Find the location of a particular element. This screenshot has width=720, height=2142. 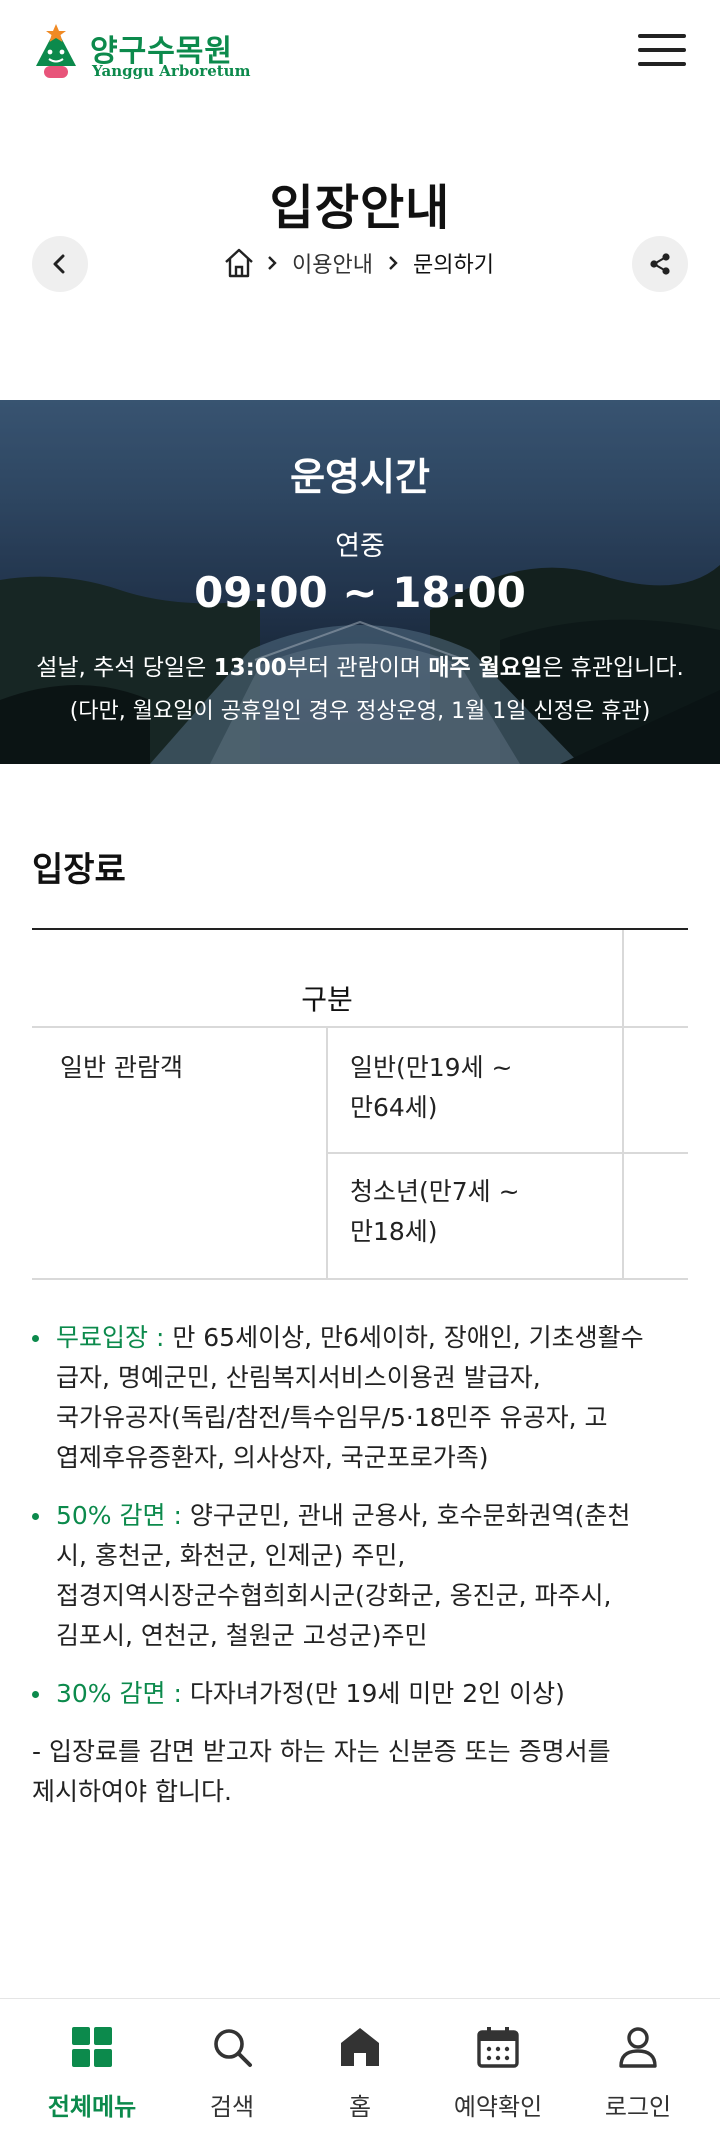

breadcrumb-item-inquiry: 문의하기 is located at coordinates (453, 263).